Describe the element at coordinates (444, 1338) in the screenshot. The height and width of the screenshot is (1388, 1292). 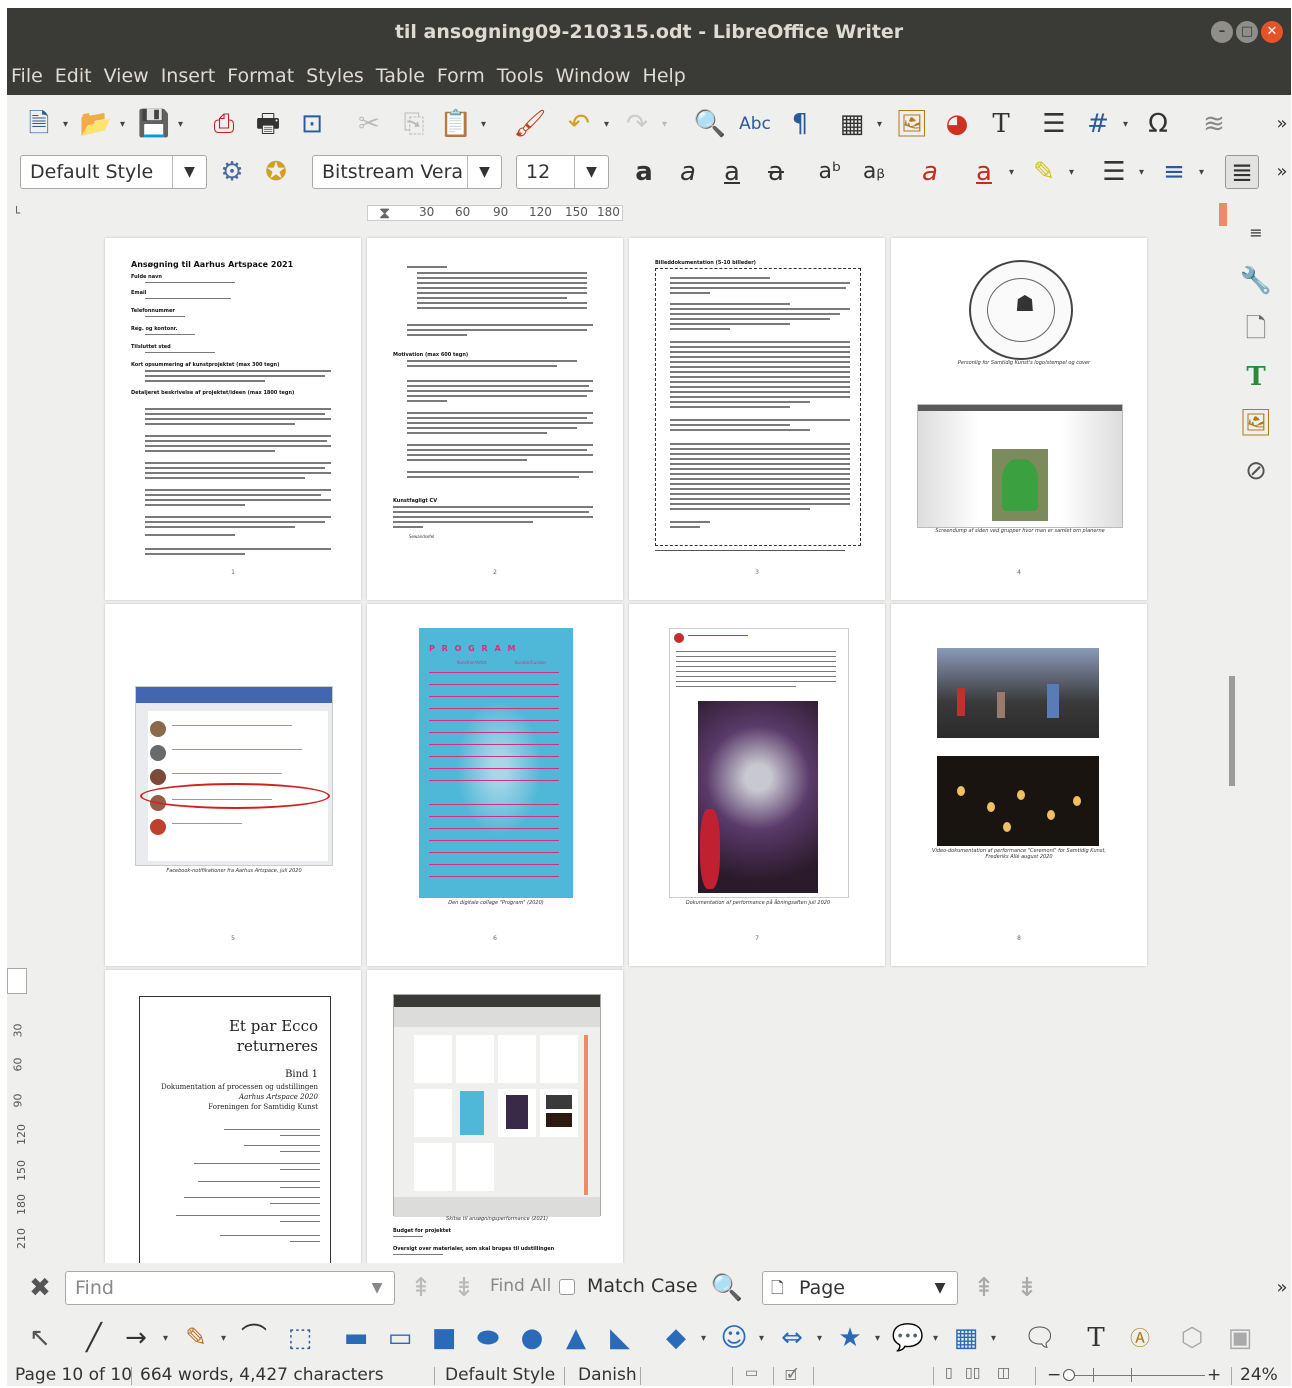
I see `square-icon: ■` at that location.